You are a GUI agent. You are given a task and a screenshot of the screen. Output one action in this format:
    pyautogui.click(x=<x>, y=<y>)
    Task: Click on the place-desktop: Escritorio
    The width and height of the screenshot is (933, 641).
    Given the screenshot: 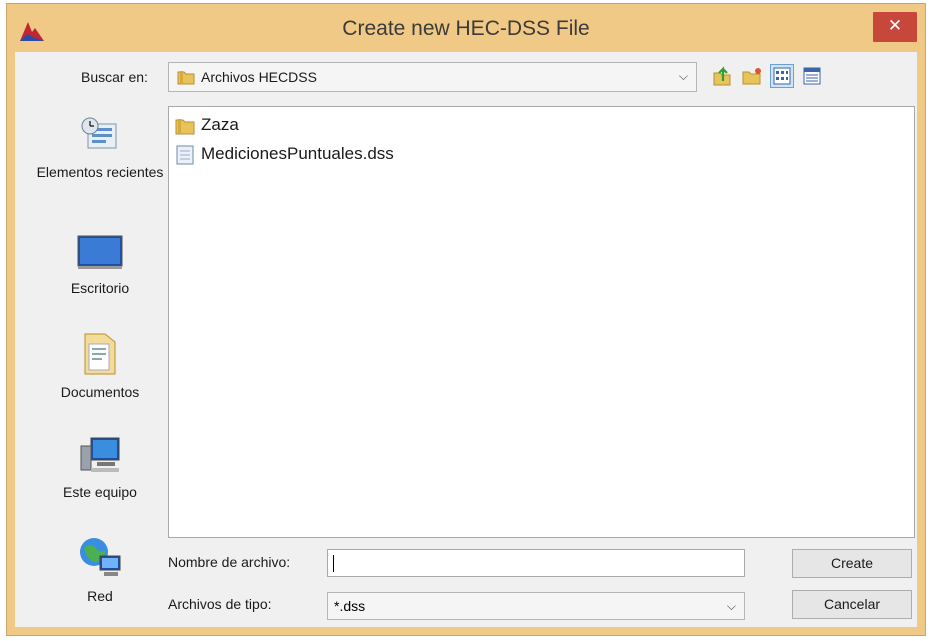 What is the action you would take?
    pyautogui.click(x=100, y=265)
    